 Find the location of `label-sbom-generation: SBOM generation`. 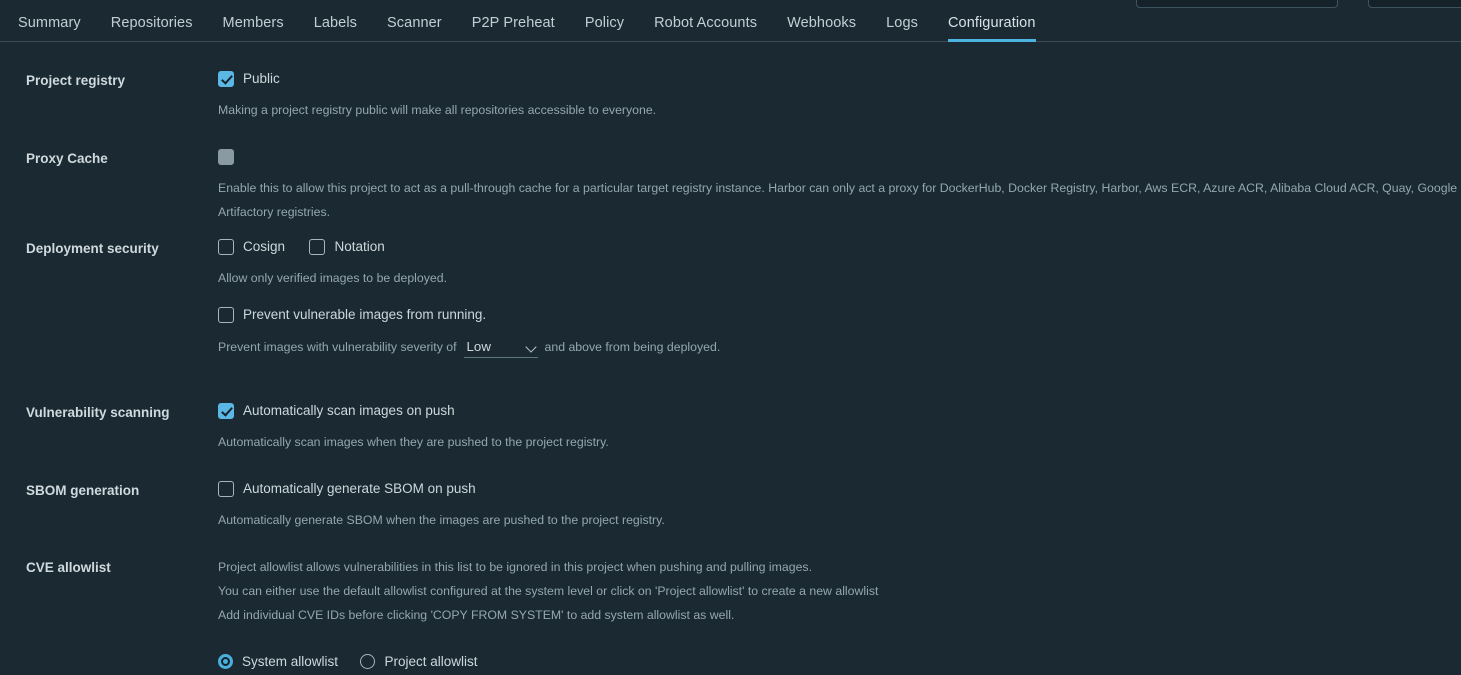

label-sbom-generation: SBOM generation is located at coordinates (83, 490).